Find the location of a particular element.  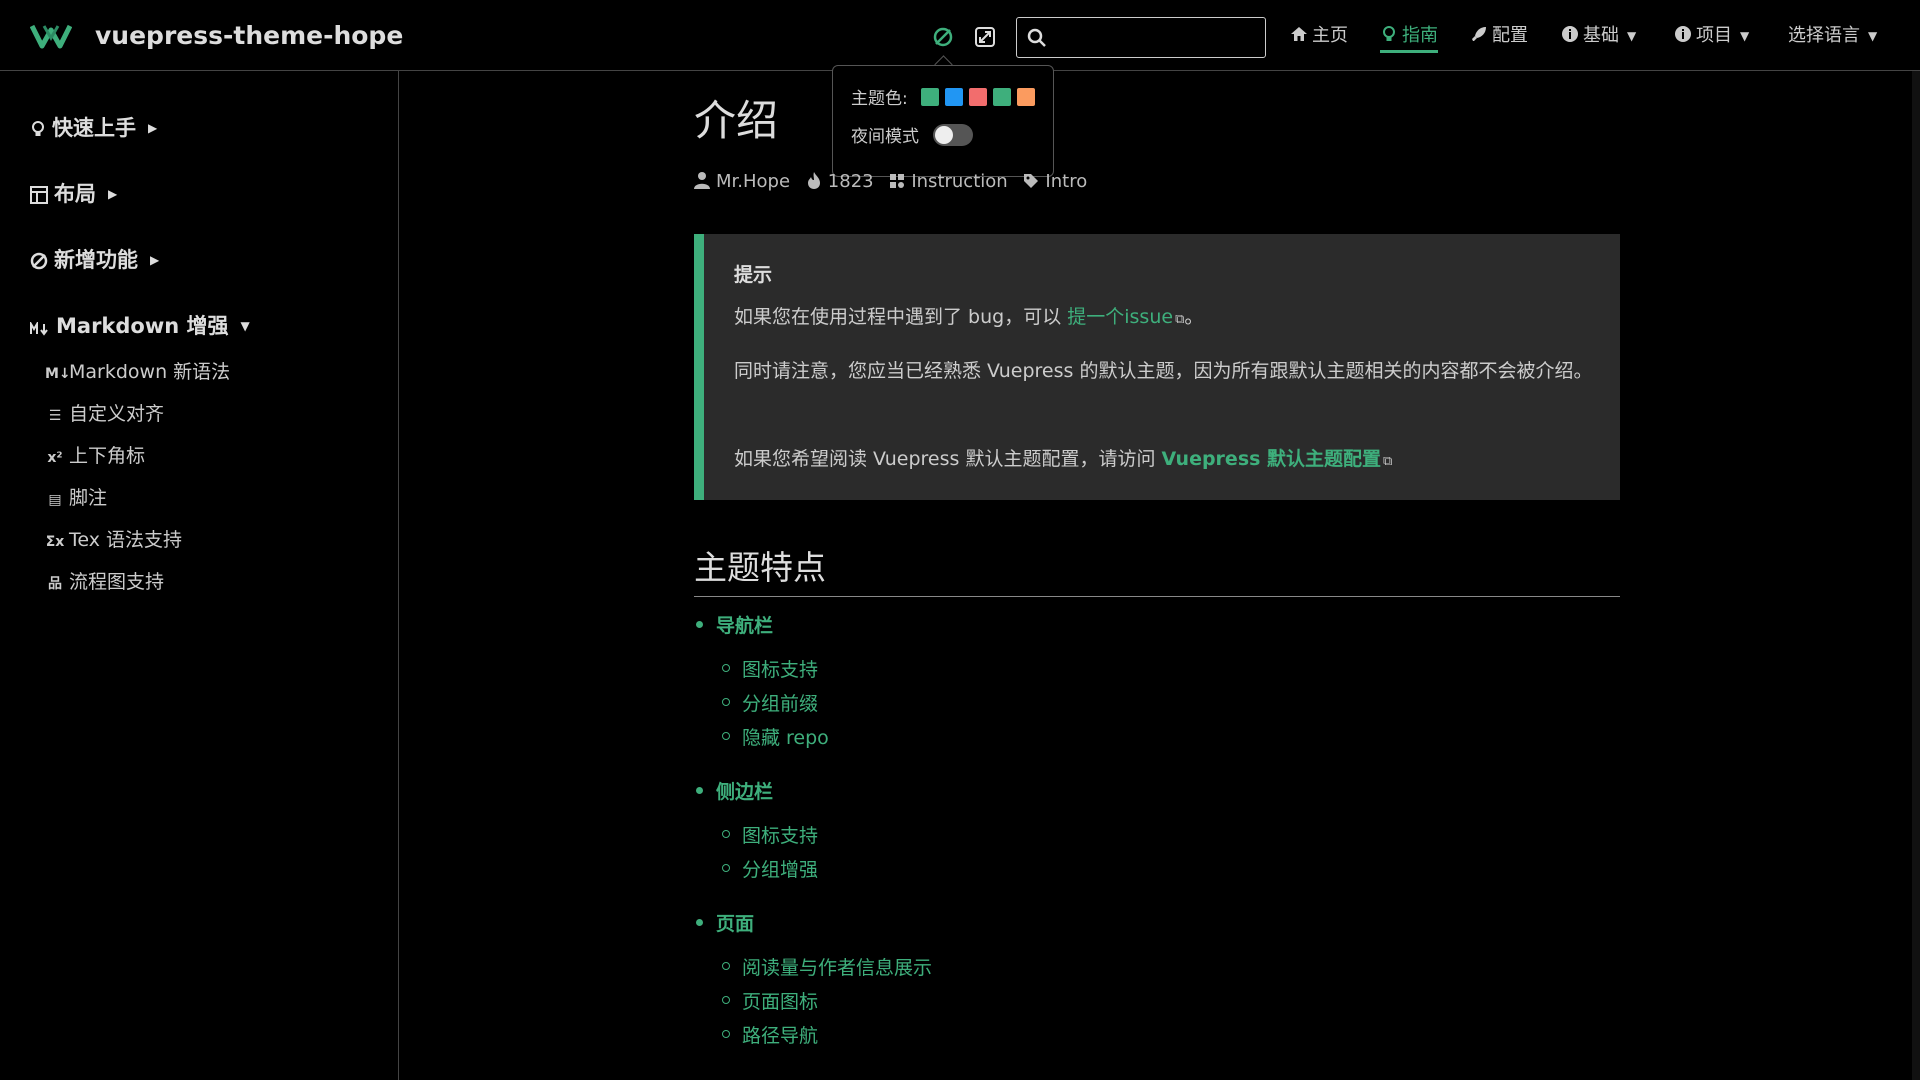

night-mode-label: 夜间模式 is located at coordinates (885, 137).